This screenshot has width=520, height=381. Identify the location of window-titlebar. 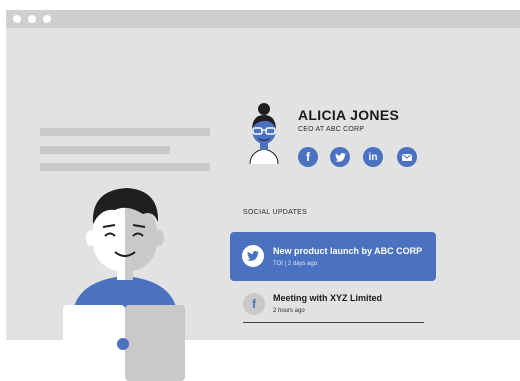
(263, 19).